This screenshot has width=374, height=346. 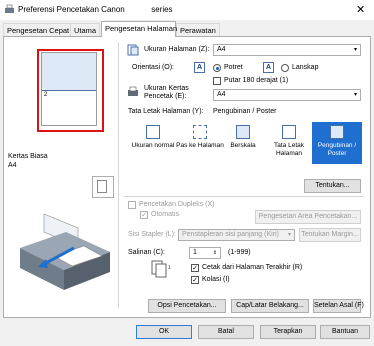 What do you see at coordinates (9, 8) in the screenshot?
I see `printer-icon` at bounding box center [9, 8].